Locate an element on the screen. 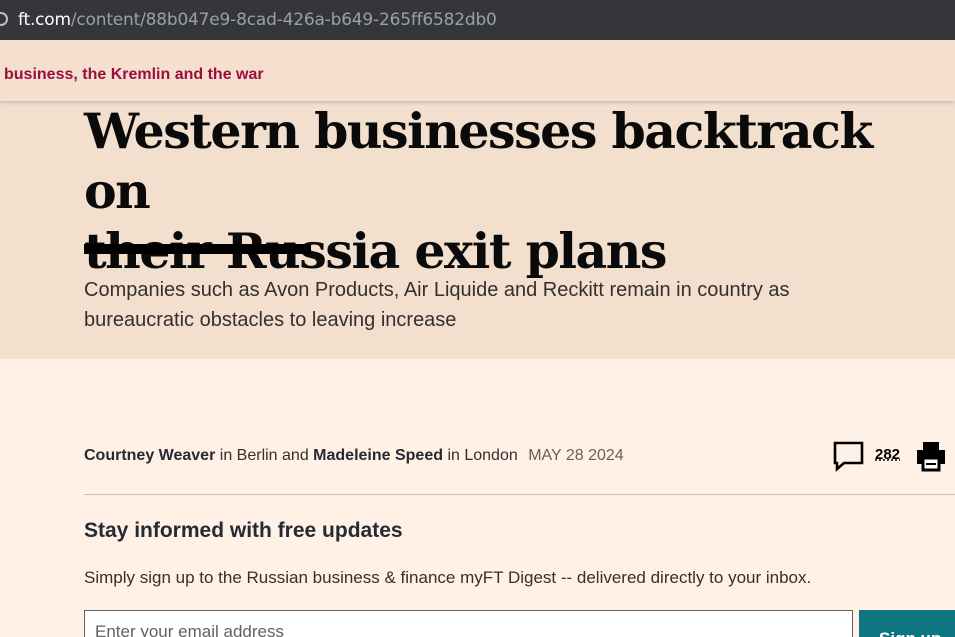 The width and height of the screenshot is (955, 637). email-input is located at coordinates (468, 623).